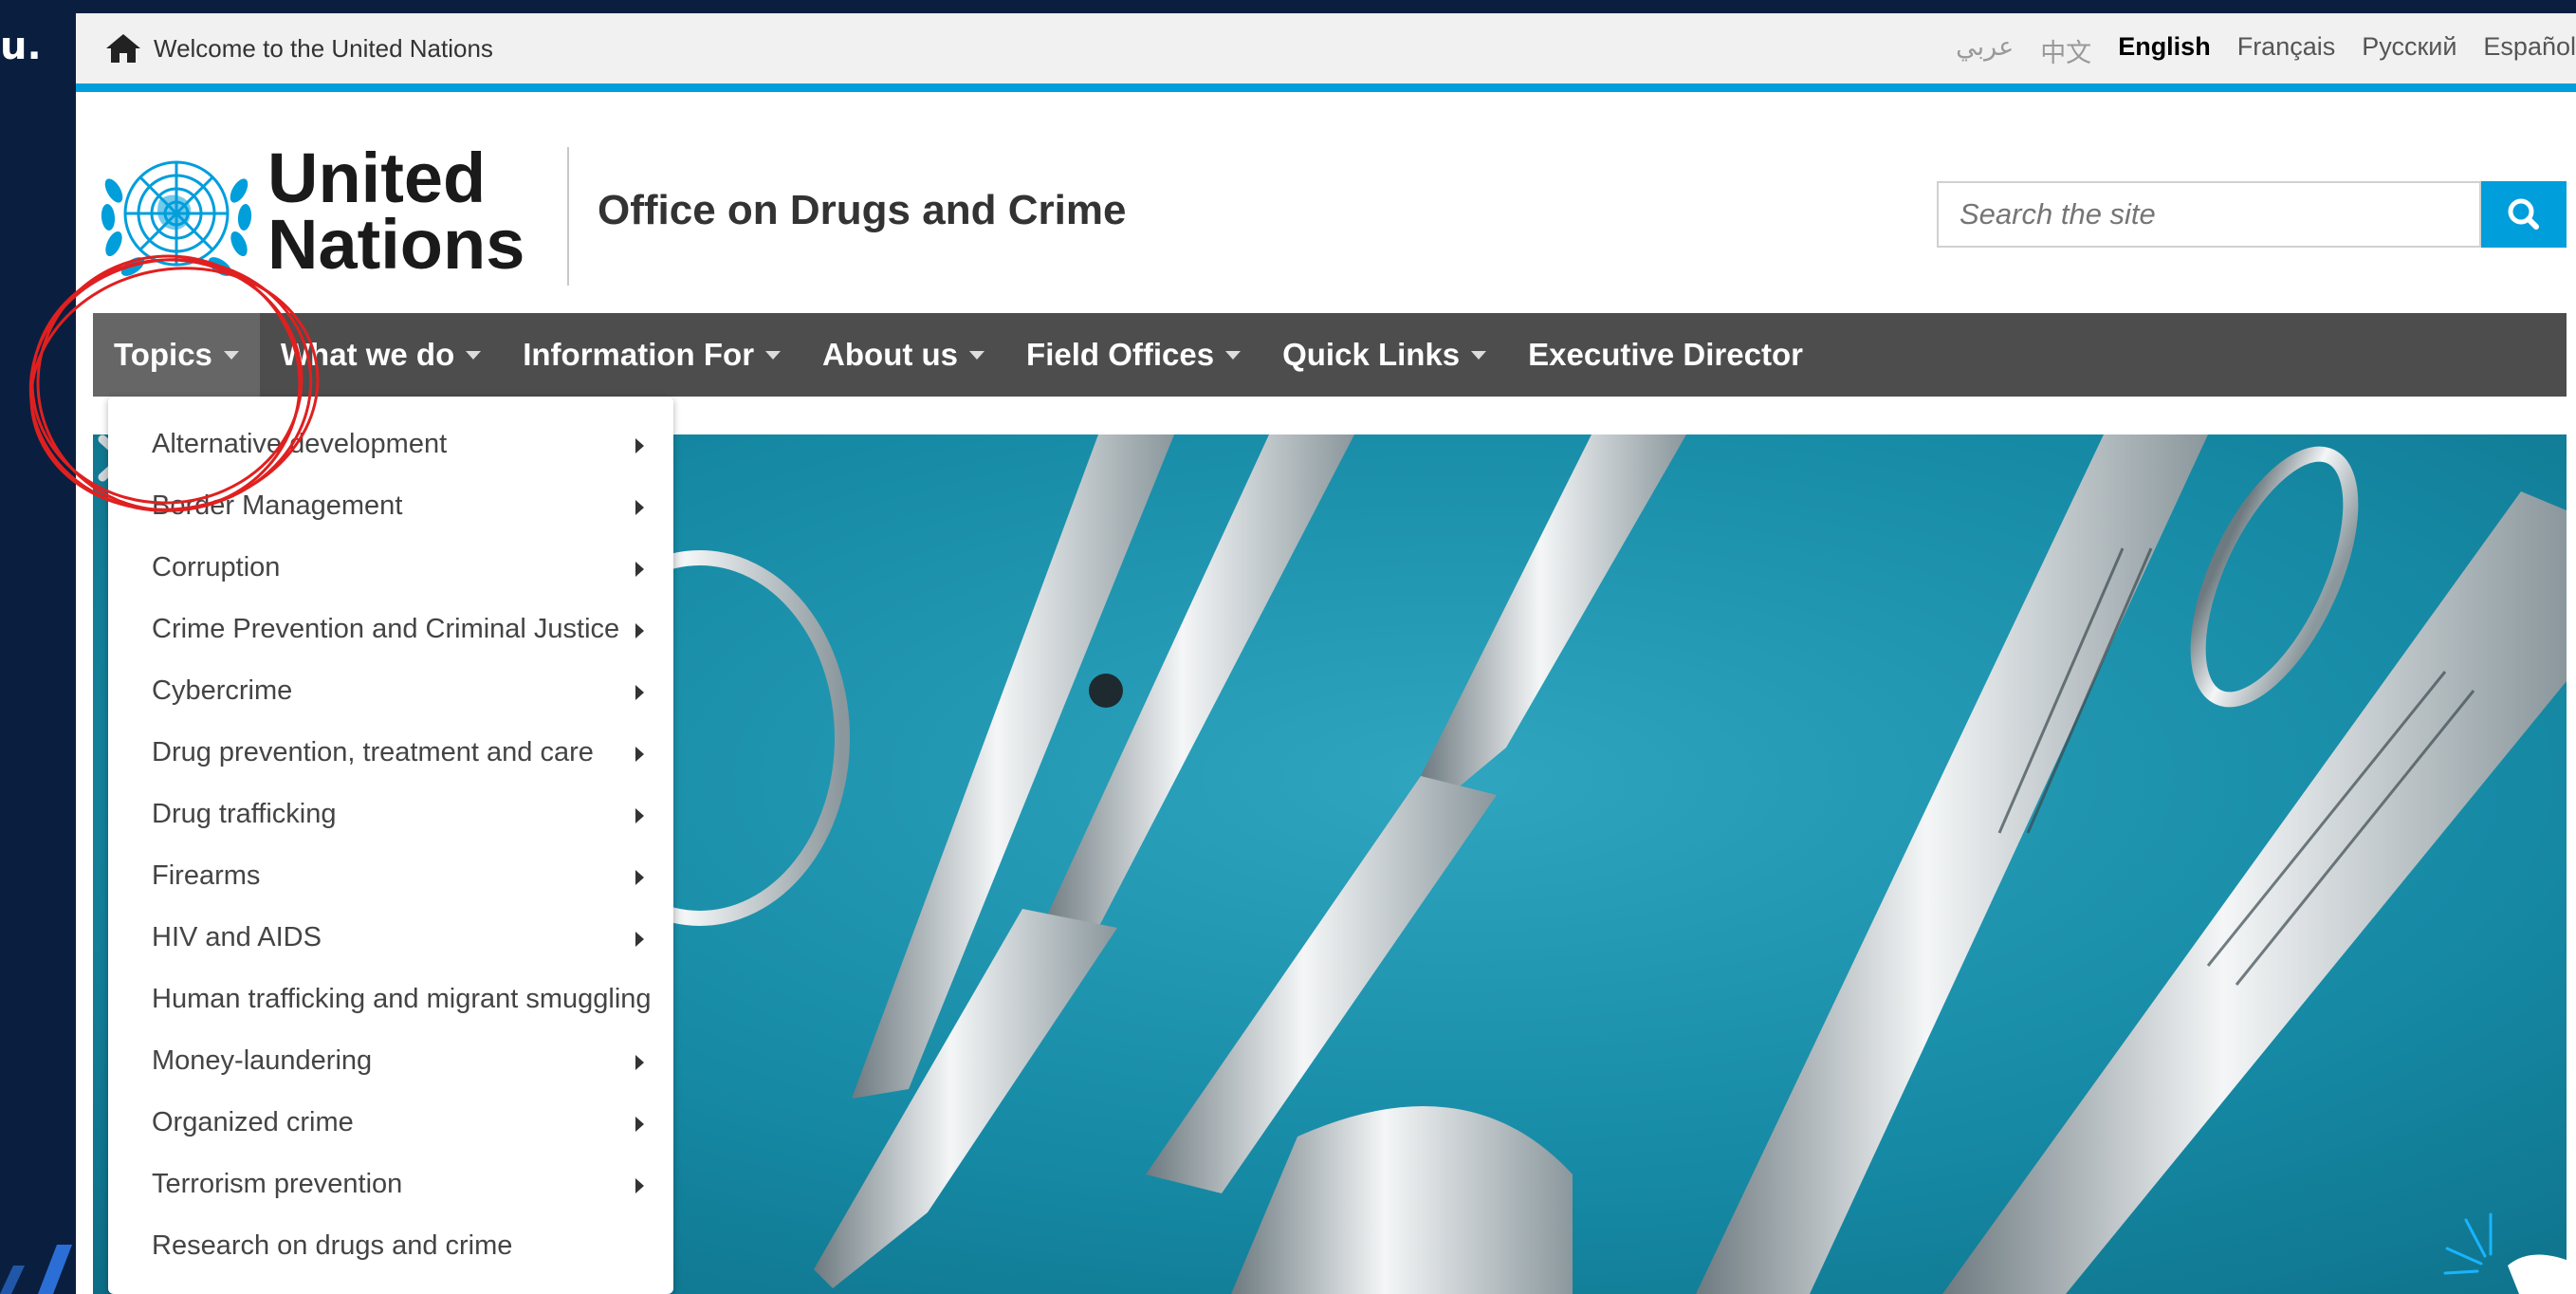 The width and height of the screenshot is (2576, 1294). I want to click on topic-hiv-aids: HIV and AIDS, so click(390, 938).